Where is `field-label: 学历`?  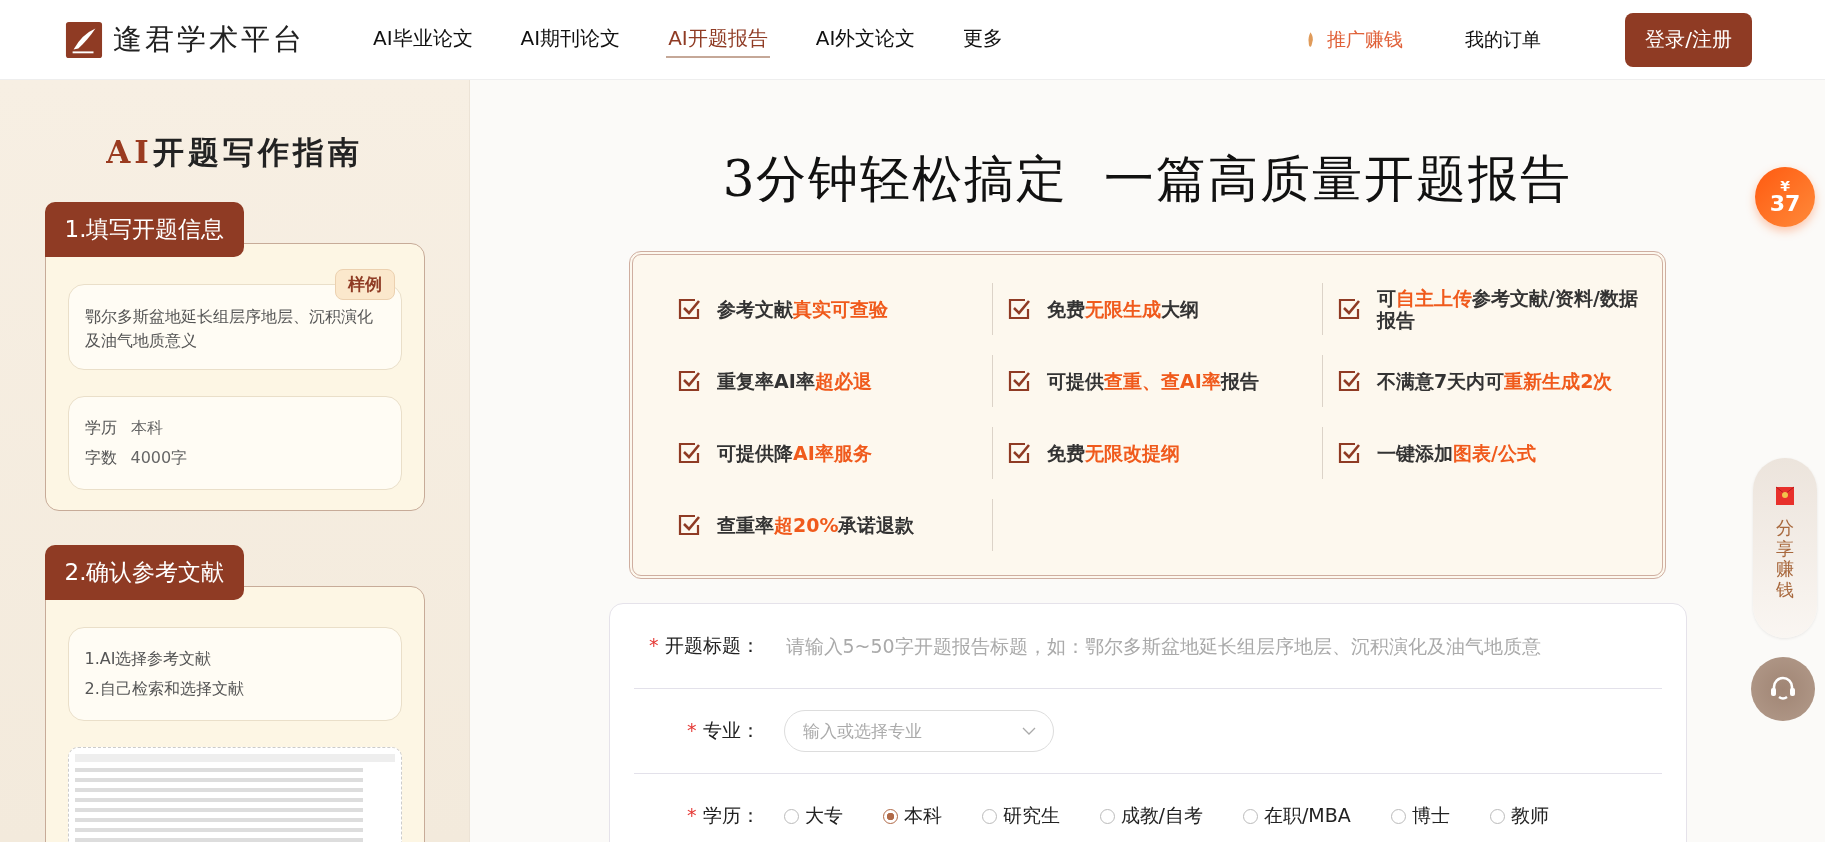 field-label: 学历 is located at coordinates (100, 428).